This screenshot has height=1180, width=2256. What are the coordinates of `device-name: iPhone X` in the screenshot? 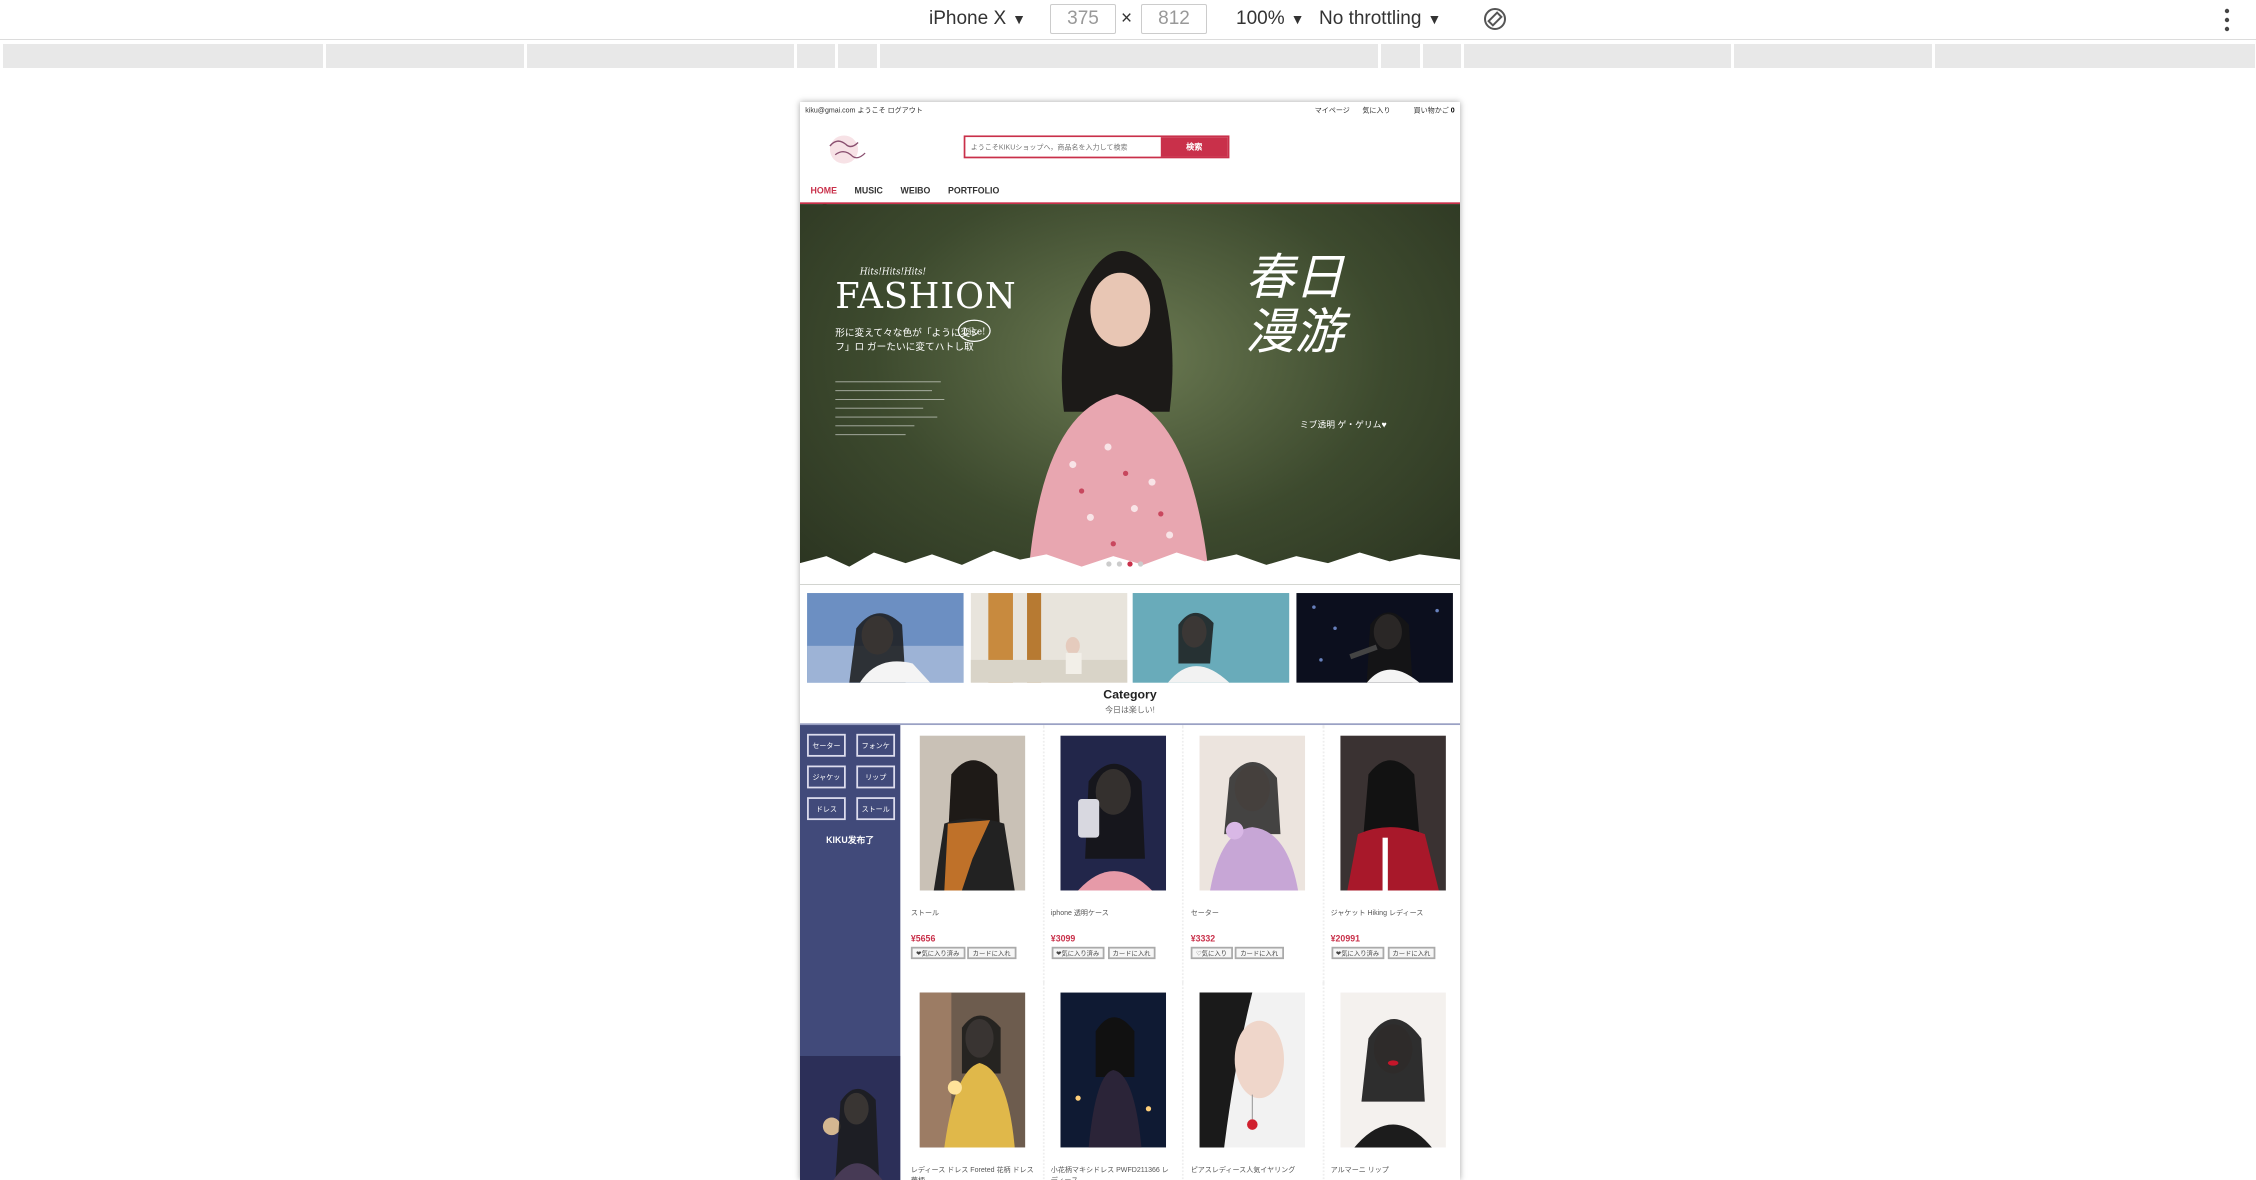 It's located at (968, 18).